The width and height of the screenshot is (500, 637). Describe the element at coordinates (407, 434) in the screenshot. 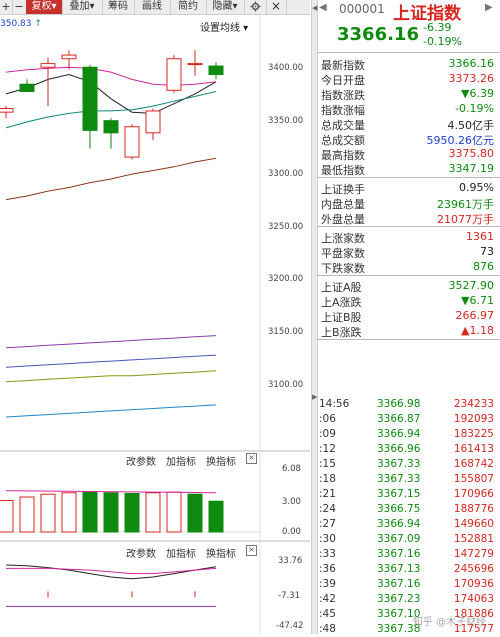

I see `tick-row: :09 3366.94 183225` at that location.